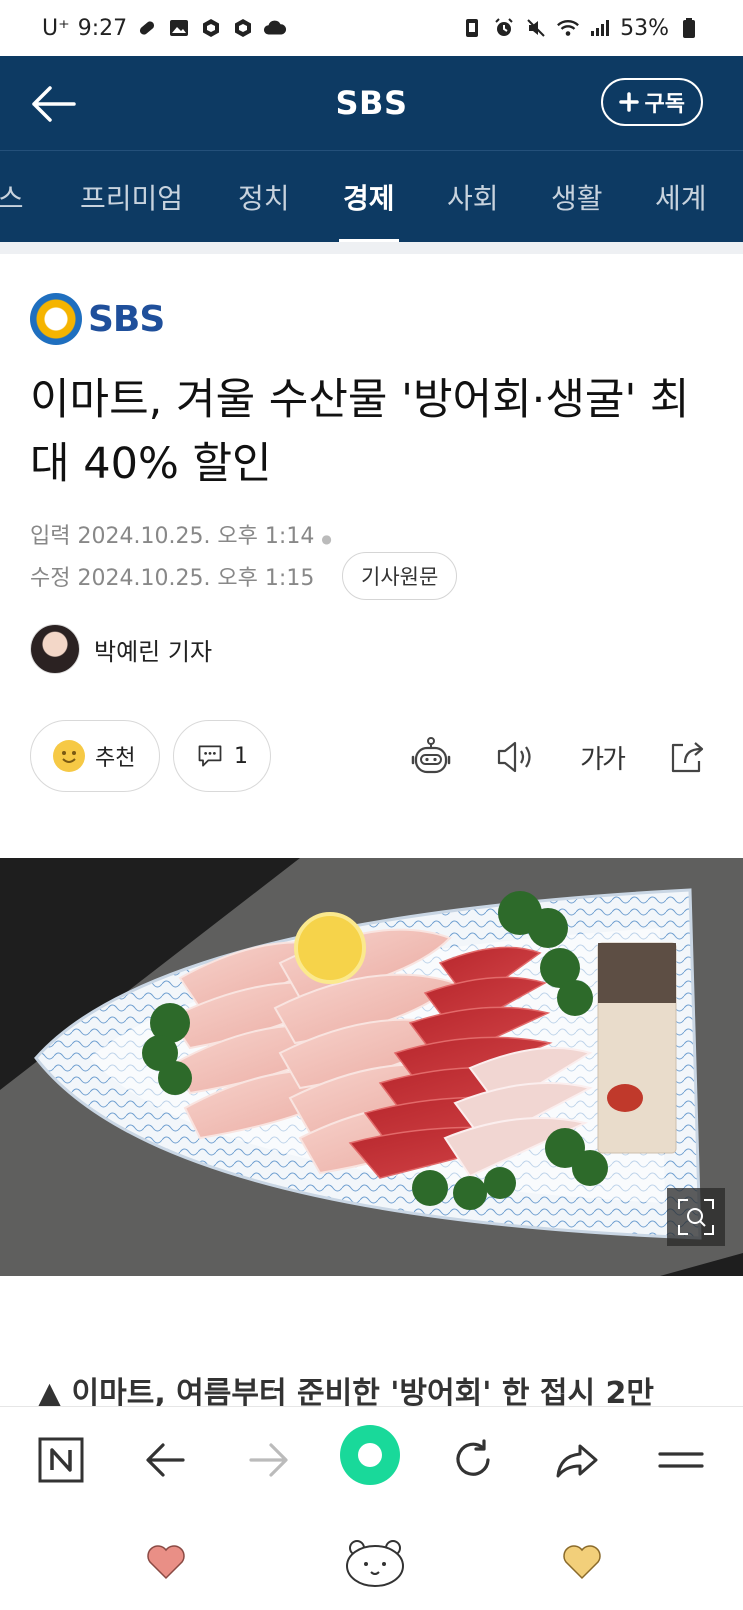  What do you see at coordinates (371, 756) in the screenshot?
I see `article-actions: 추천 1 가가` at bounding box center [371, 756].